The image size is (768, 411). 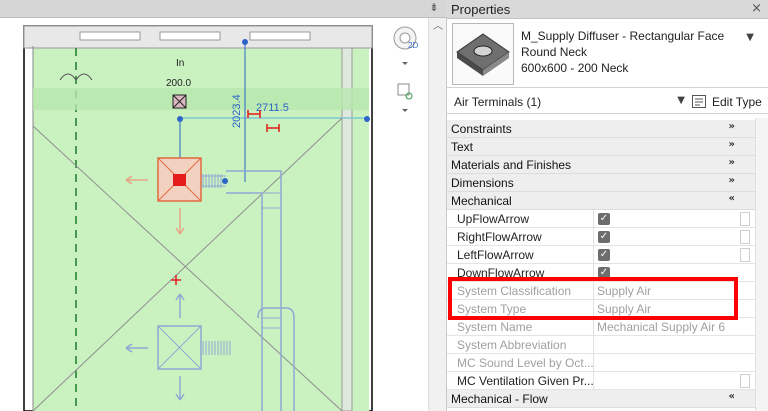 I want to click on param-system-abbreviation: System Abbreviation, so click(x=601, y=345).